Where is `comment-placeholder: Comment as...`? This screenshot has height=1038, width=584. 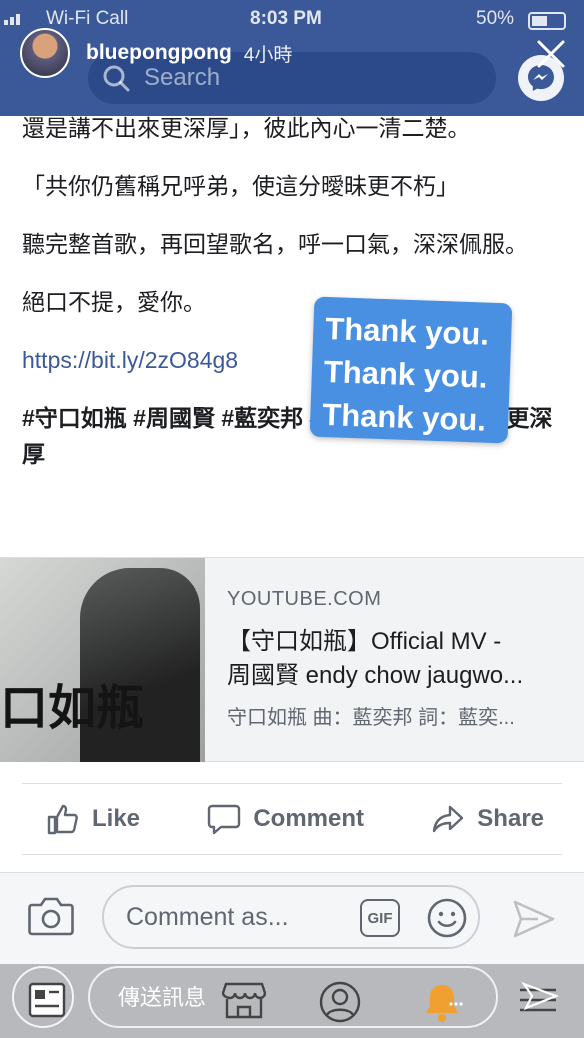 comment-placeholder: Comment as... is located at coordinates (207, 917).